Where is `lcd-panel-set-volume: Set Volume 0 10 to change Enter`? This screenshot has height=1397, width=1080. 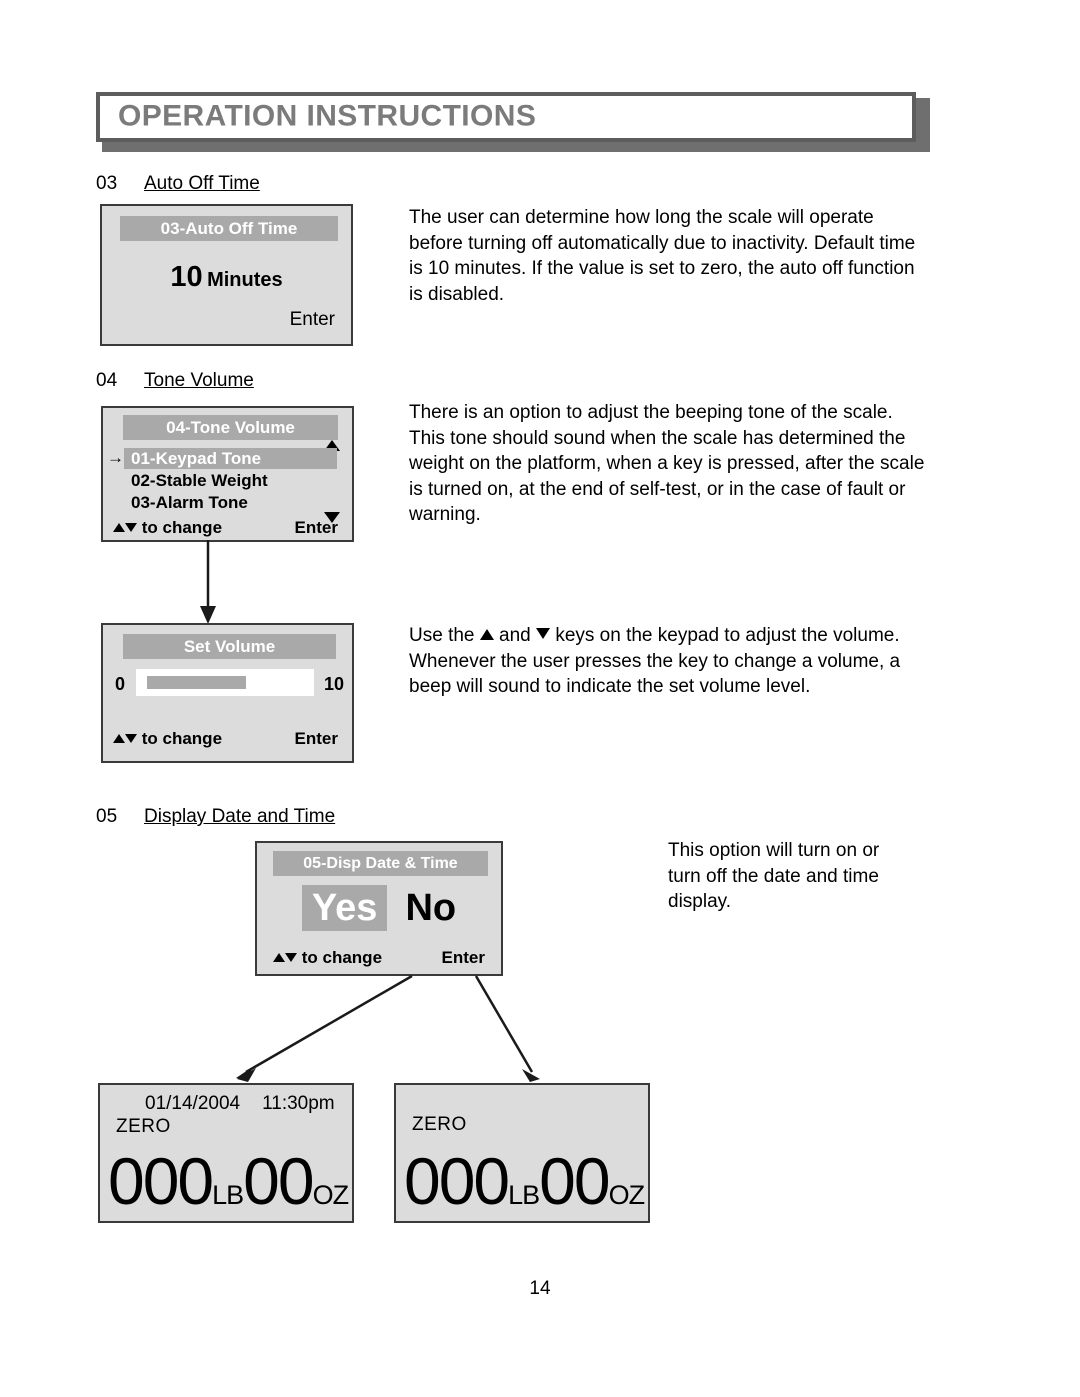
lcd-panel-set-volume: Set Volume 0 10 to change Enter is located at coordinates (227, 693).